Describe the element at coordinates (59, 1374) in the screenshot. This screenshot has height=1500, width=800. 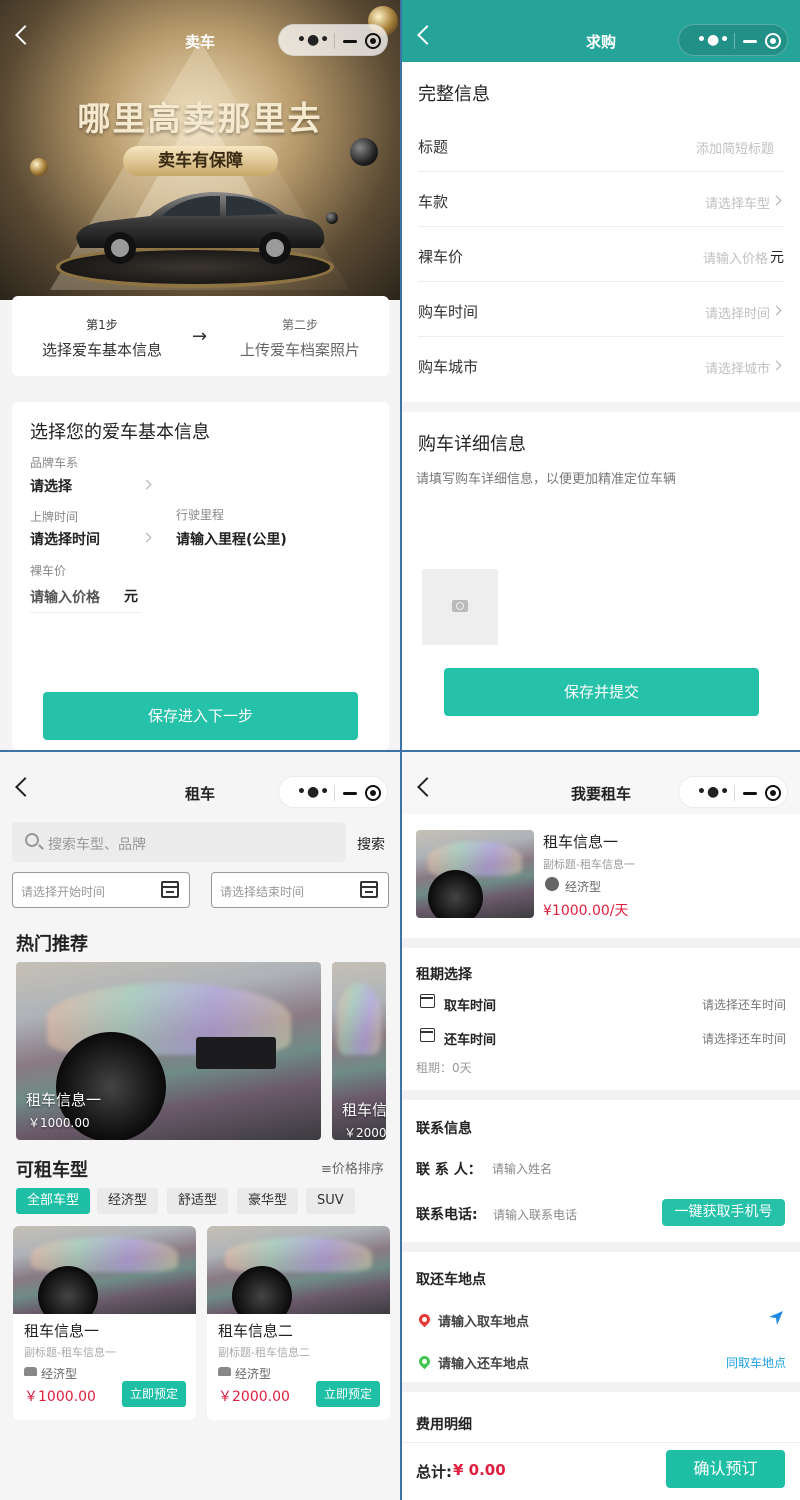
I see `car-type: 经济型` at that location.